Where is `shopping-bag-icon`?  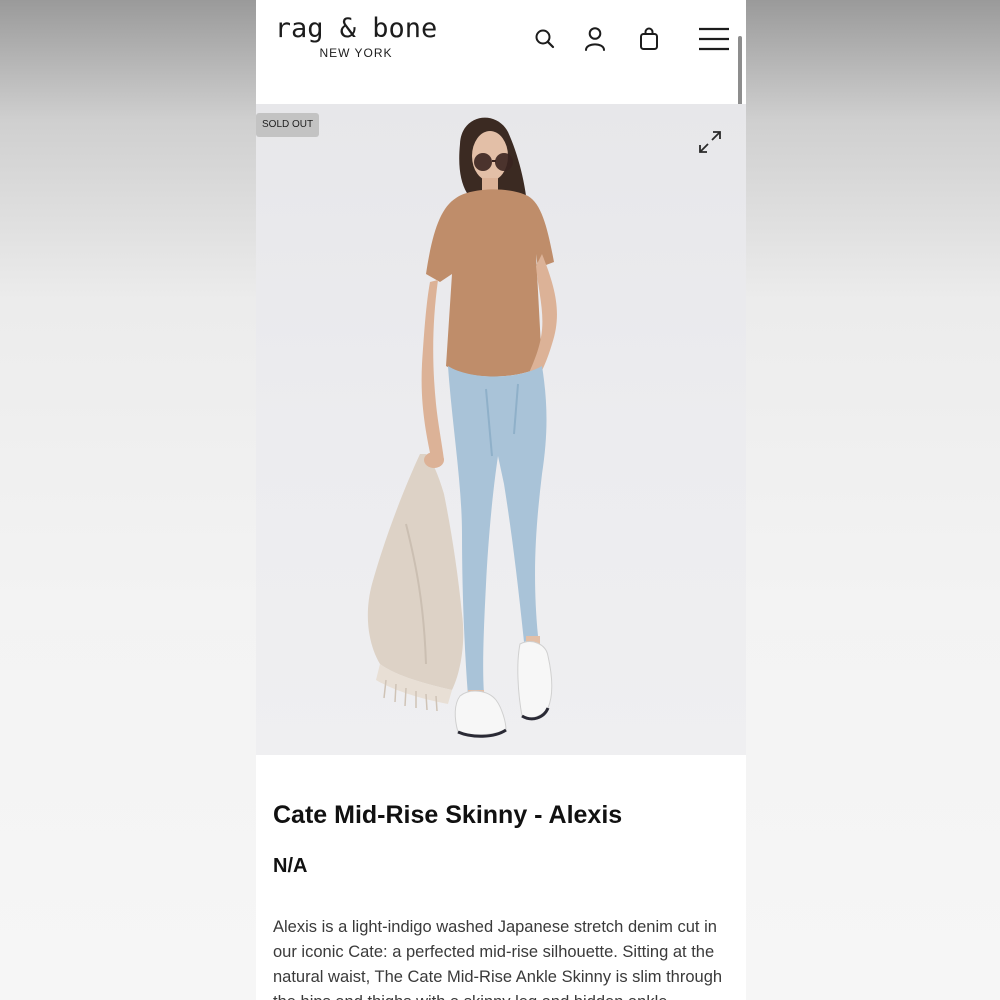
shopping-bag-icon is located at coordinates (649, 39).